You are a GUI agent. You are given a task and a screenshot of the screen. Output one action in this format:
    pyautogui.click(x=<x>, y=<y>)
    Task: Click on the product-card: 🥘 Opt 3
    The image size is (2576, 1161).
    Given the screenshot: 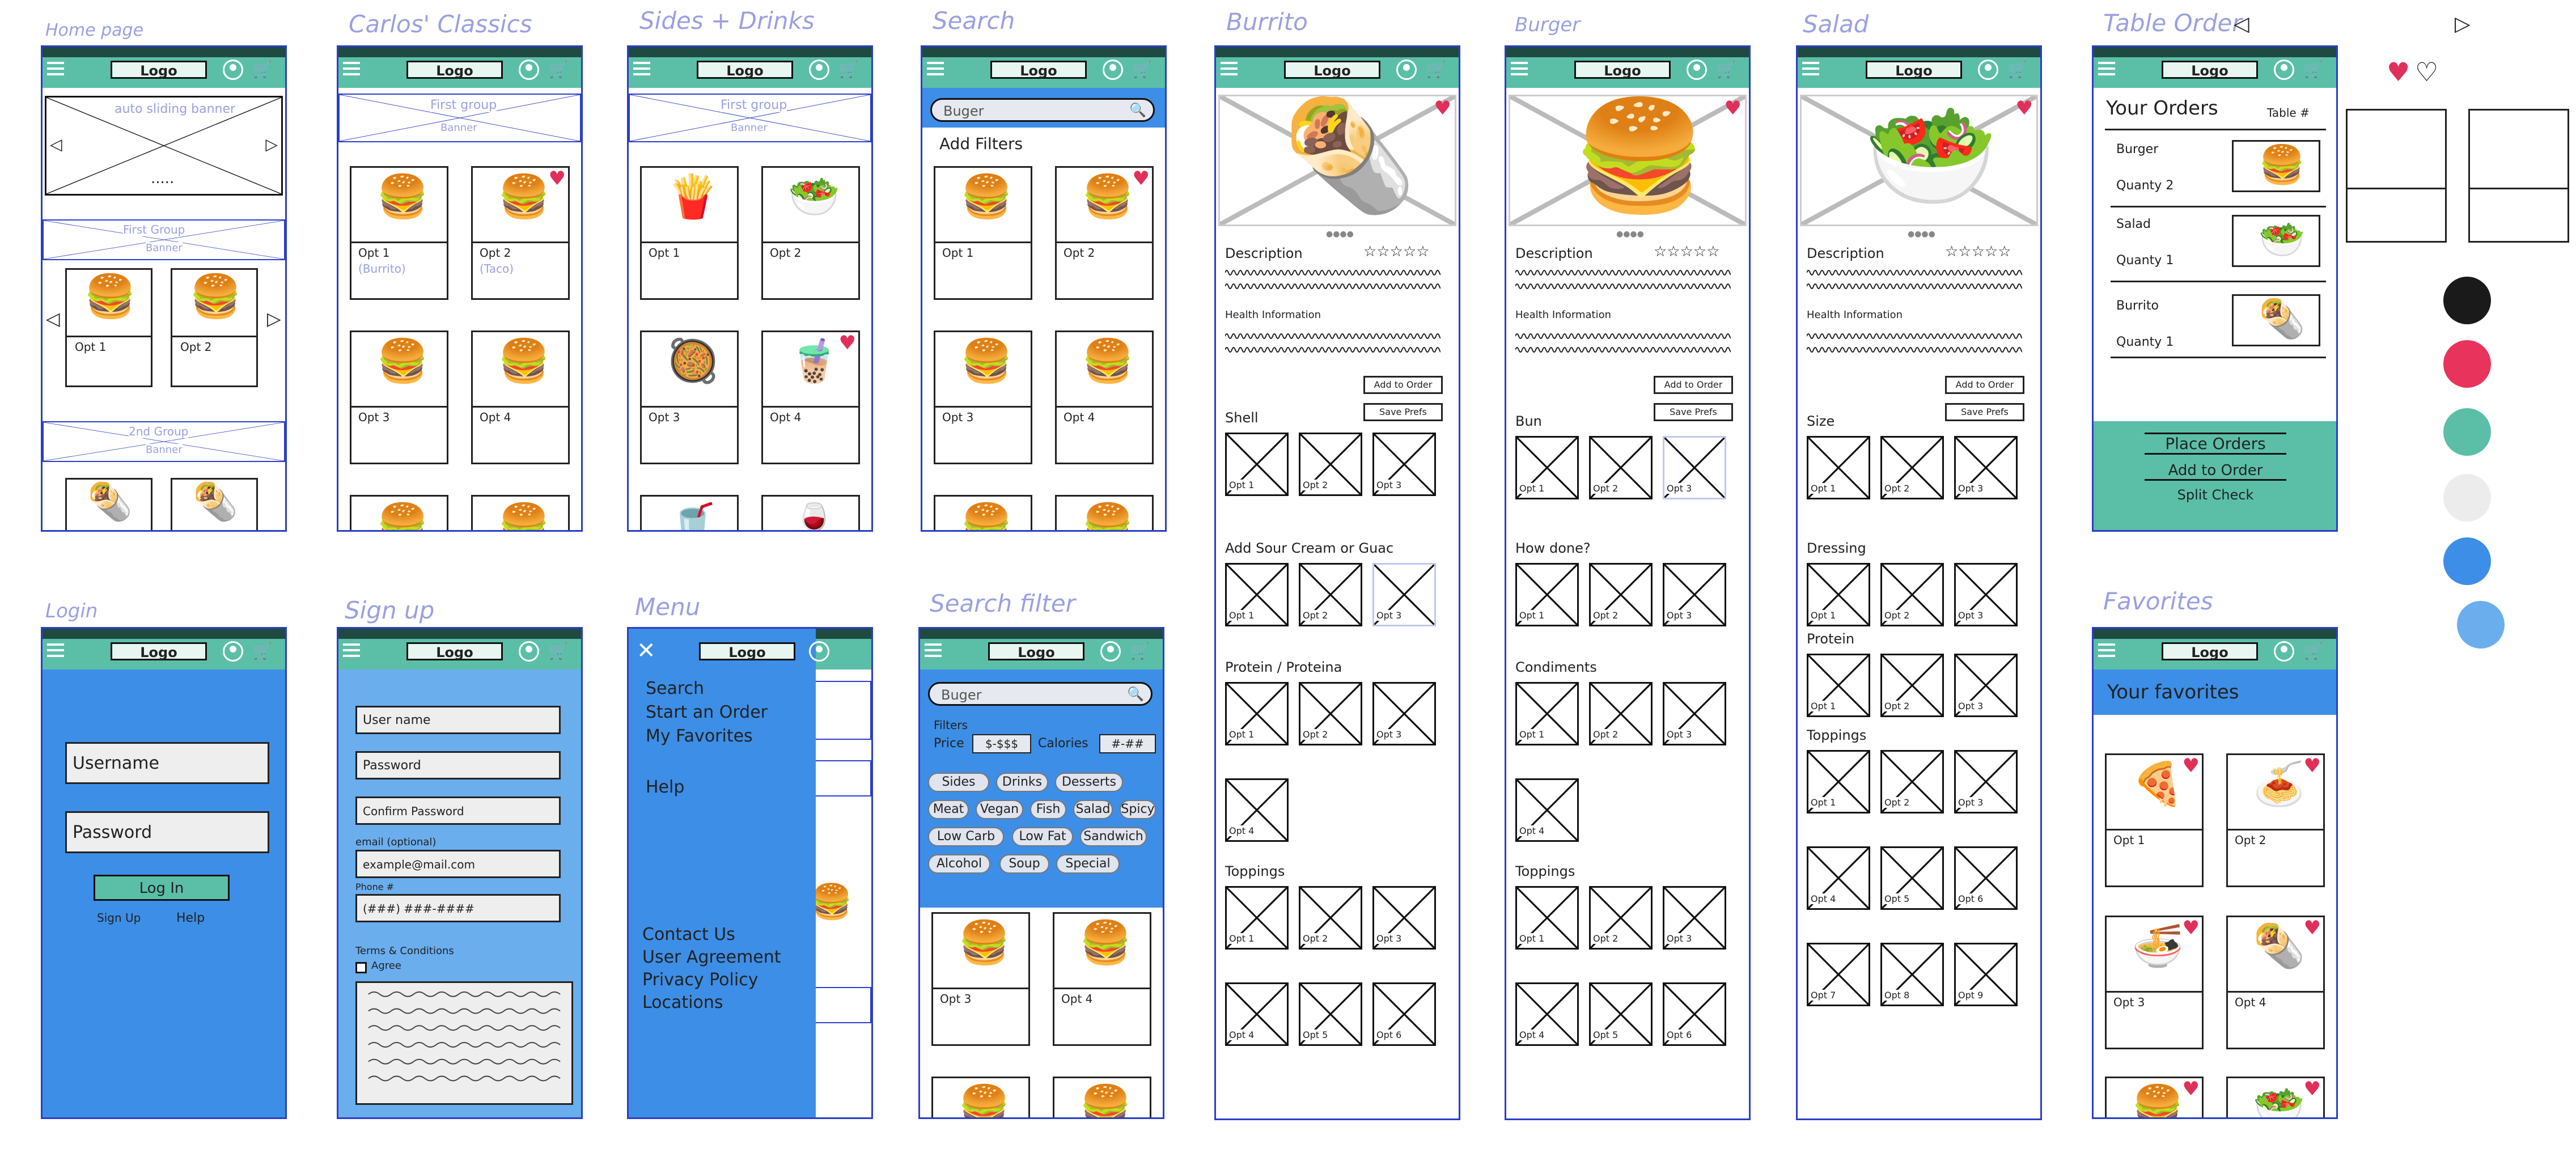 What is the action you would take?
    pyautogui.click(x=690, y=397)
    